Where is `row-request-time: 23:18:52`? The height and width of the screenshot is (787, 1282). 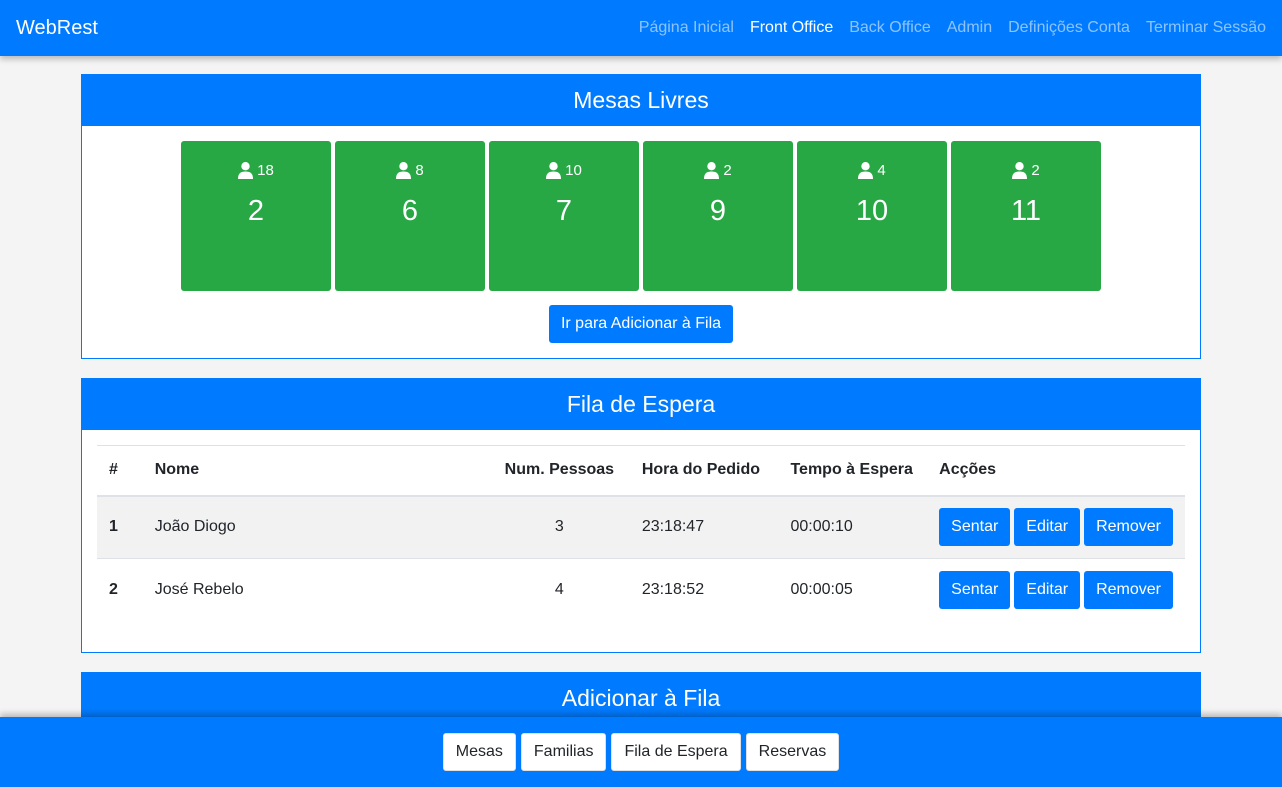
row-request-time: 23:18:52 is located at coordinates (704, 590).